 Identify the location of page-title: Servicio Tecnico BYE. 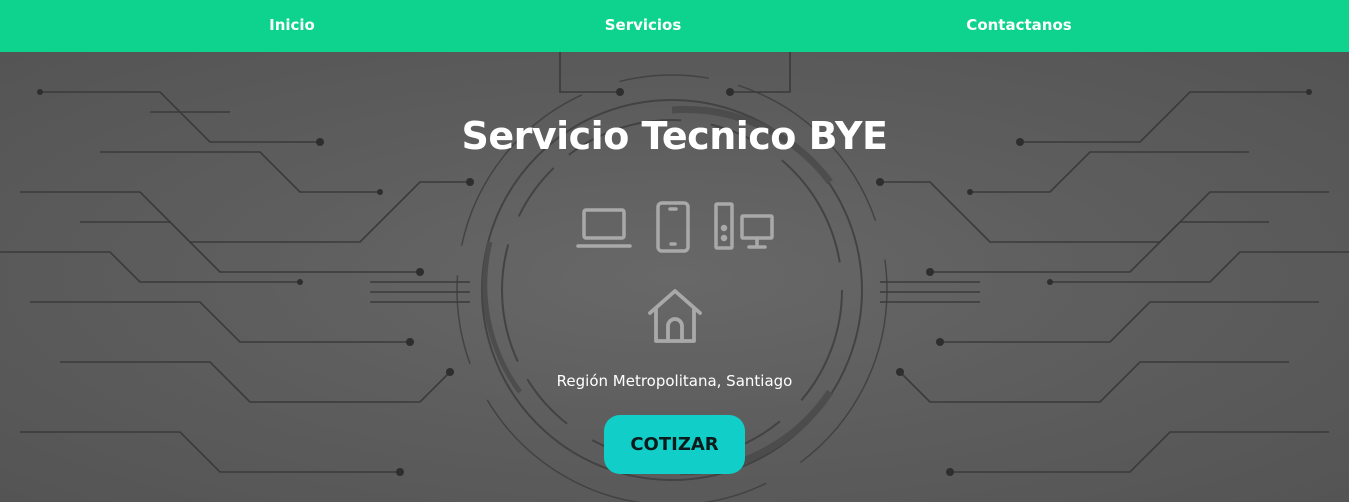
(674, 136).